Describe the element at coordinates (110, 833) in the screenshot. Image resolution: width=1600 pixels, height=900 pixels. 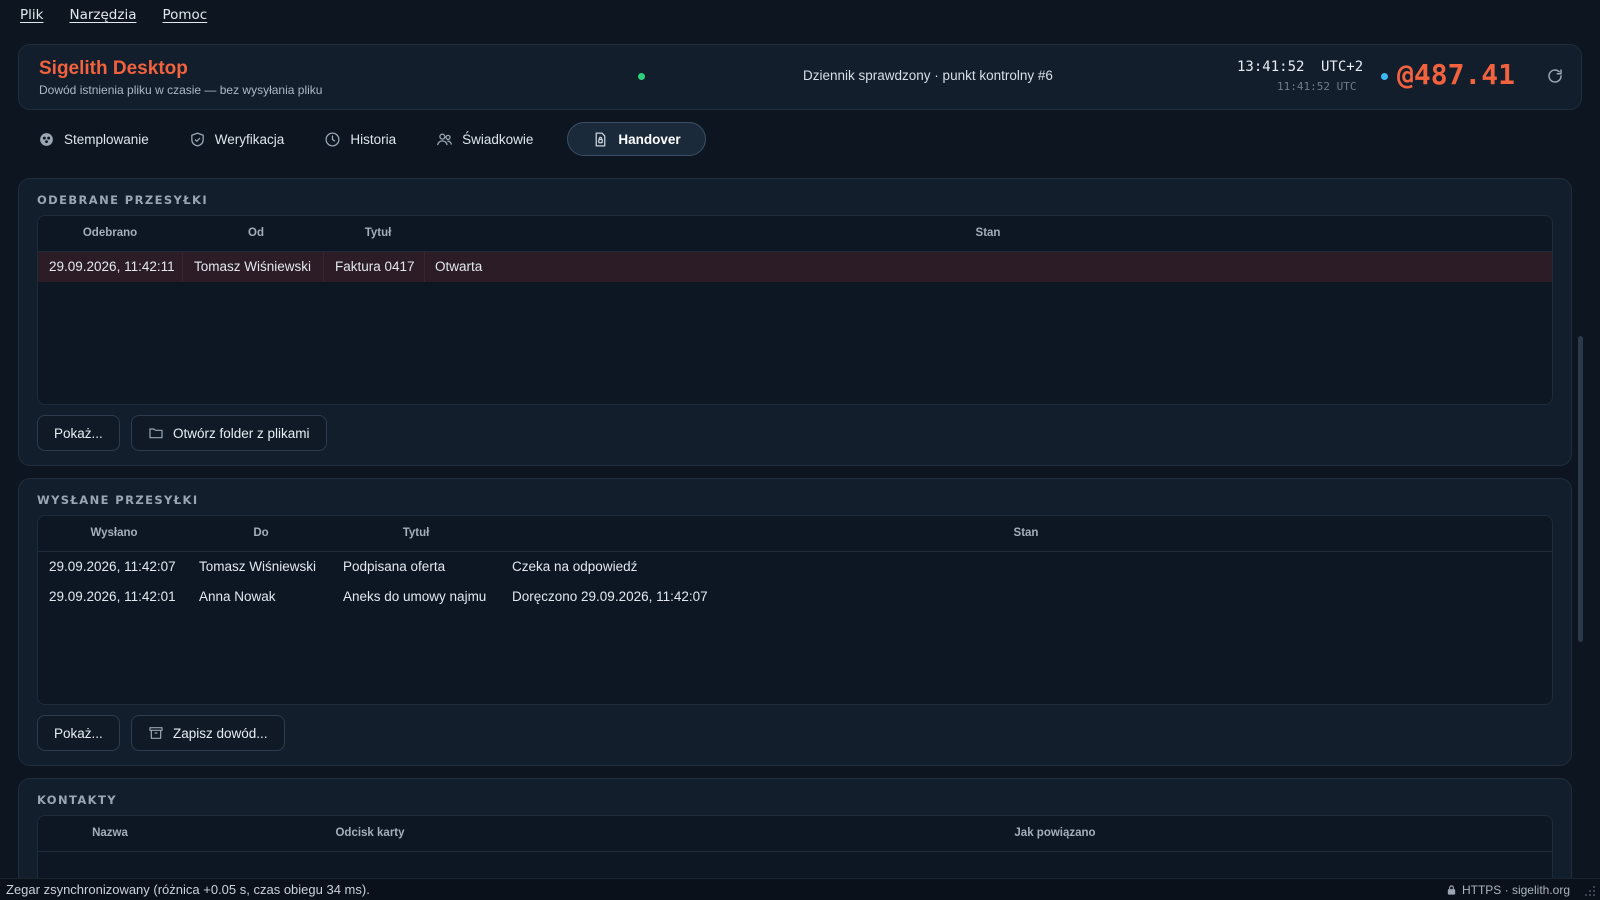
I see `col-nazwa: Nazwa` at that location.